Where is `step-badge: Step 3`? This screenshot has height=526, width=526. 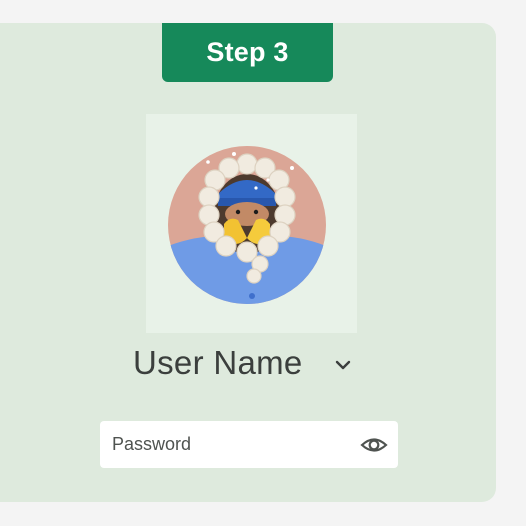
step-badge: Step 3 is located at coordinates (247, 52).